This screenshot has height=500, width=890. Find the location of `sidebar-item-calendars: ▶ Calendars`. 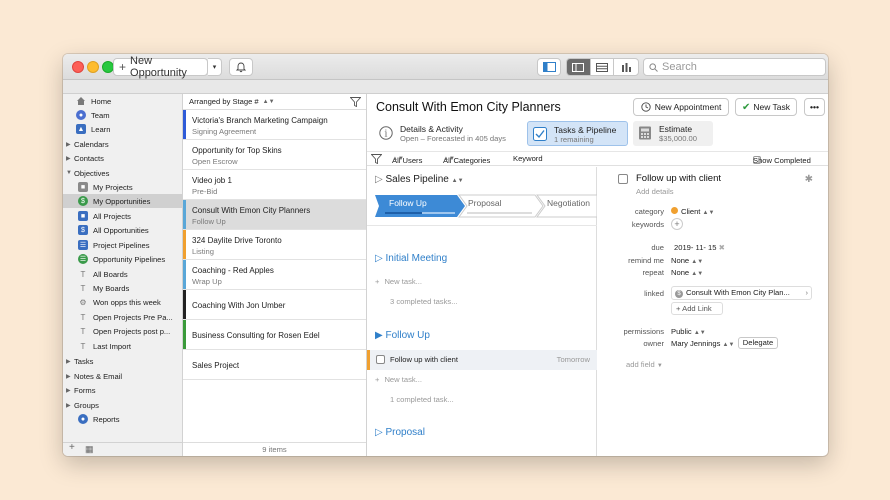

sidebar-item-calendars: ▶ Calendars is located at coordinates (87, 144).